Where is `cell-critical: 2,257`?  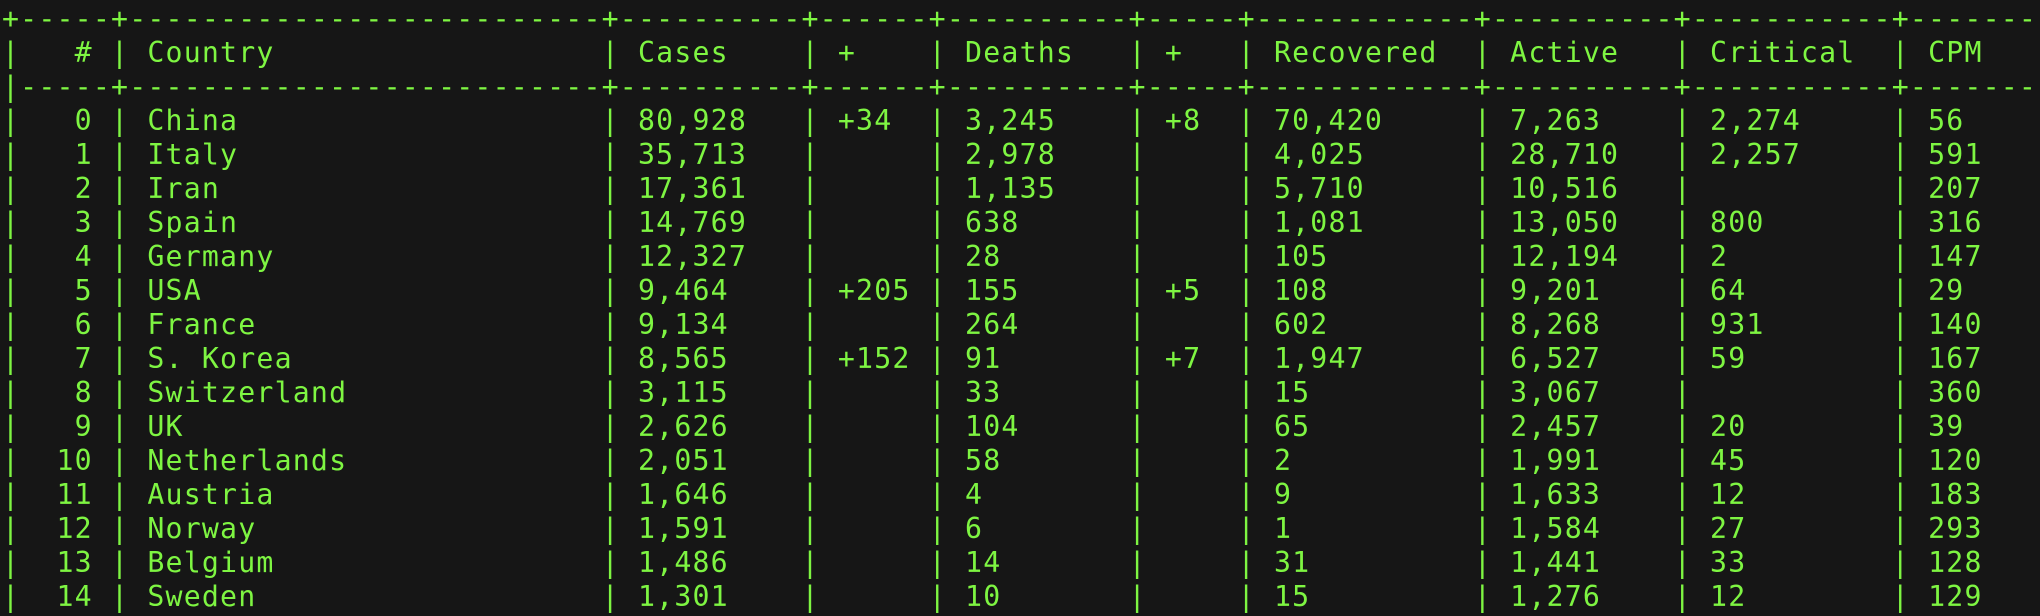
cell-critical: 2,257 is located at coordinates (1791, 154).